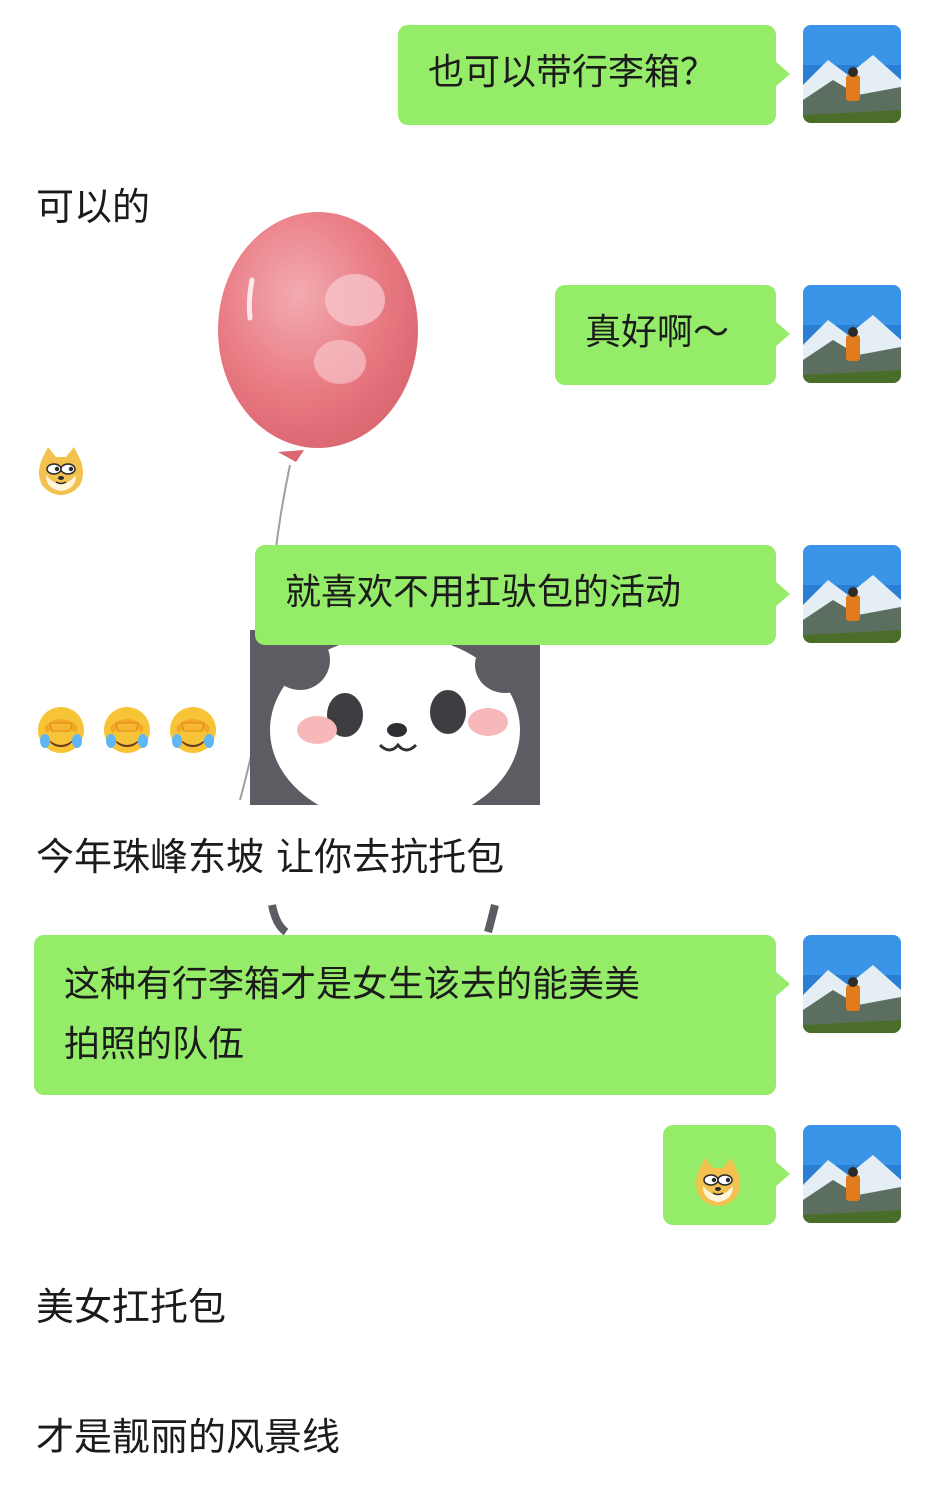 The image size is (931, 1507). What do you see at coordinates (465, 335) in the screenshot?
I see `message-row: 真好啊～` at bounding box center [465, 335].